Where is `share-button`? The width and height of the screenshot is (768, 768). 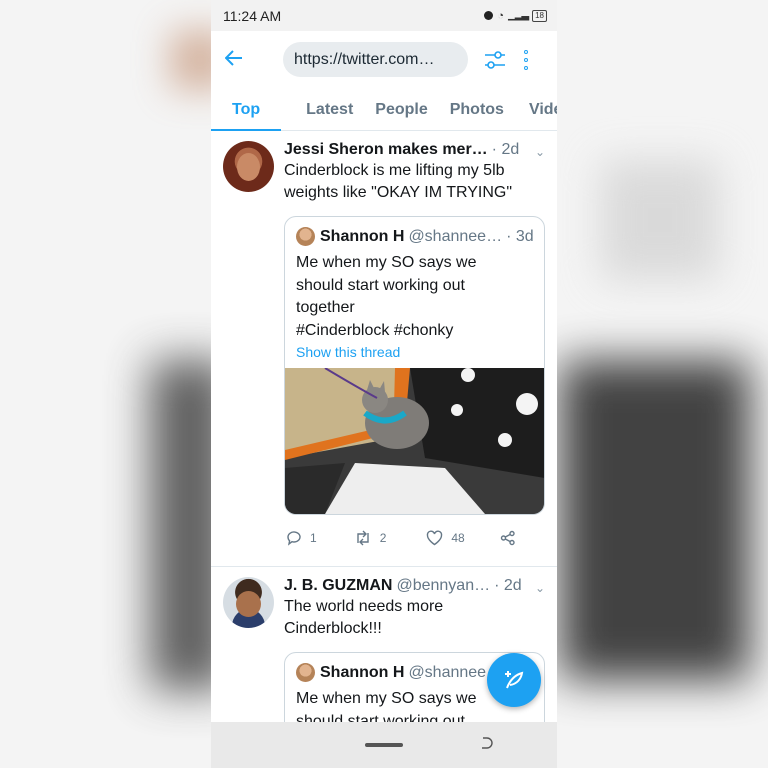
share-button is located at coordinates (508, 538).